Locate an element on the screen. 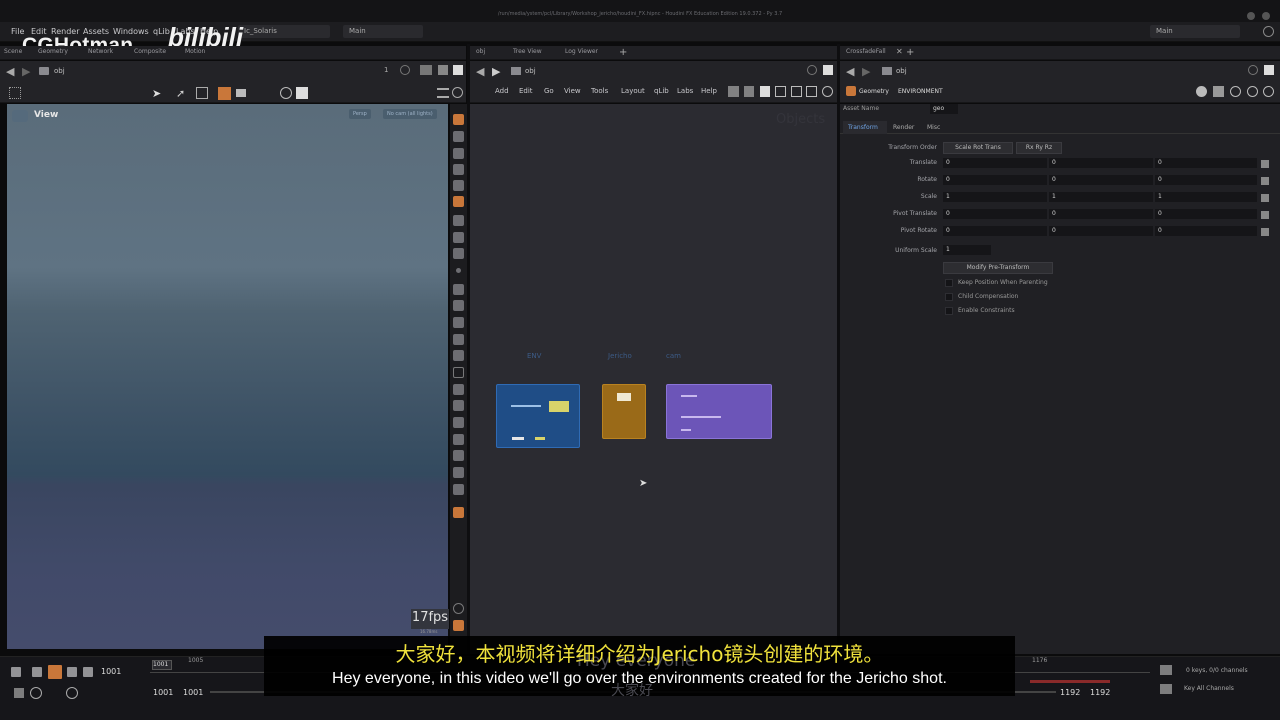  stack-icon is located at coordinates (458, 489).